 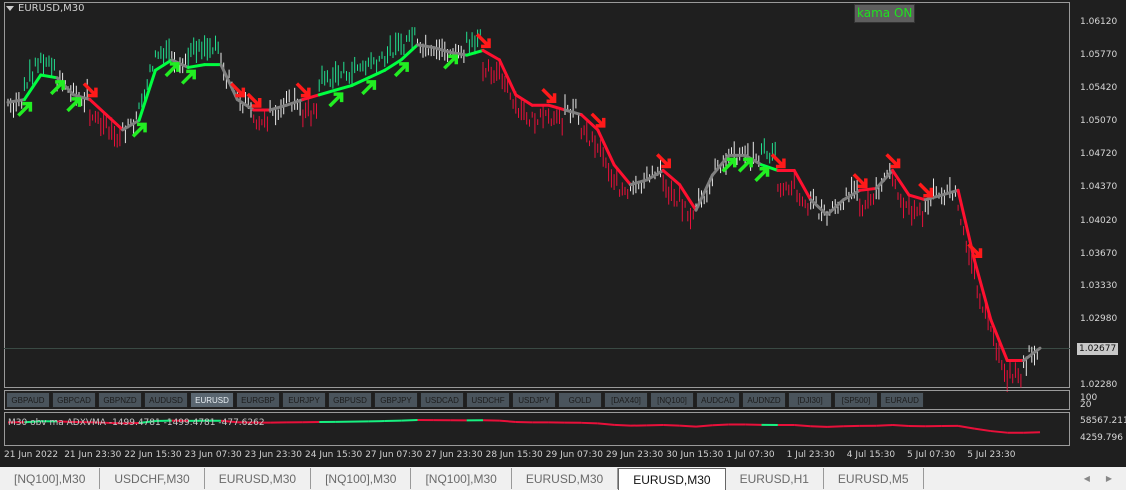 I want to click on time-label: 21 Jun 2022, so click(x=31, y=455).